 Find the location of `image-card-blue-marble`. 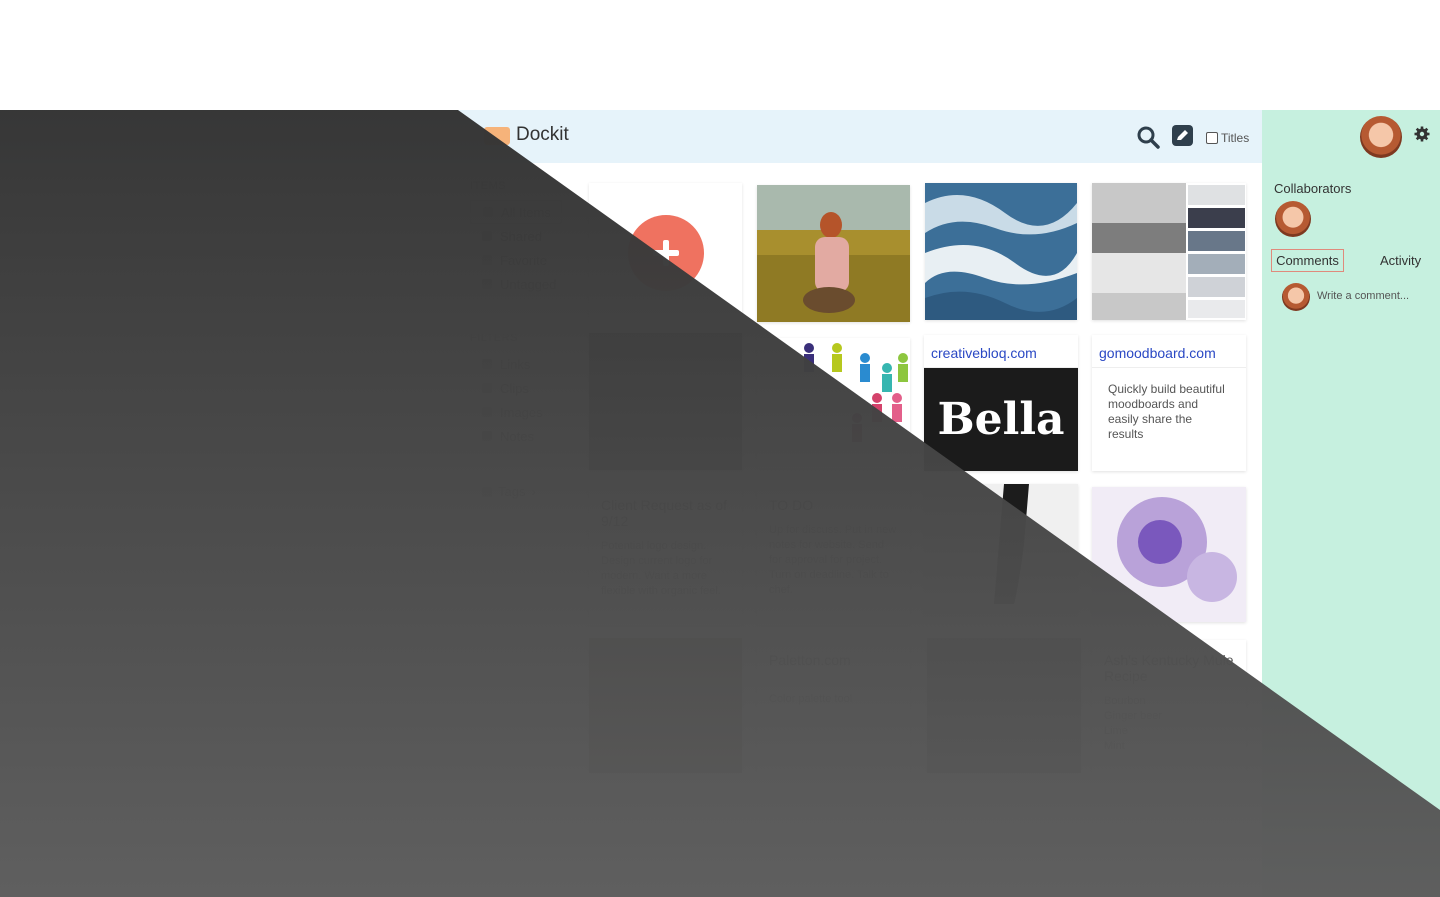

image-card-blue-marble is located at coordinates (1001, 251).